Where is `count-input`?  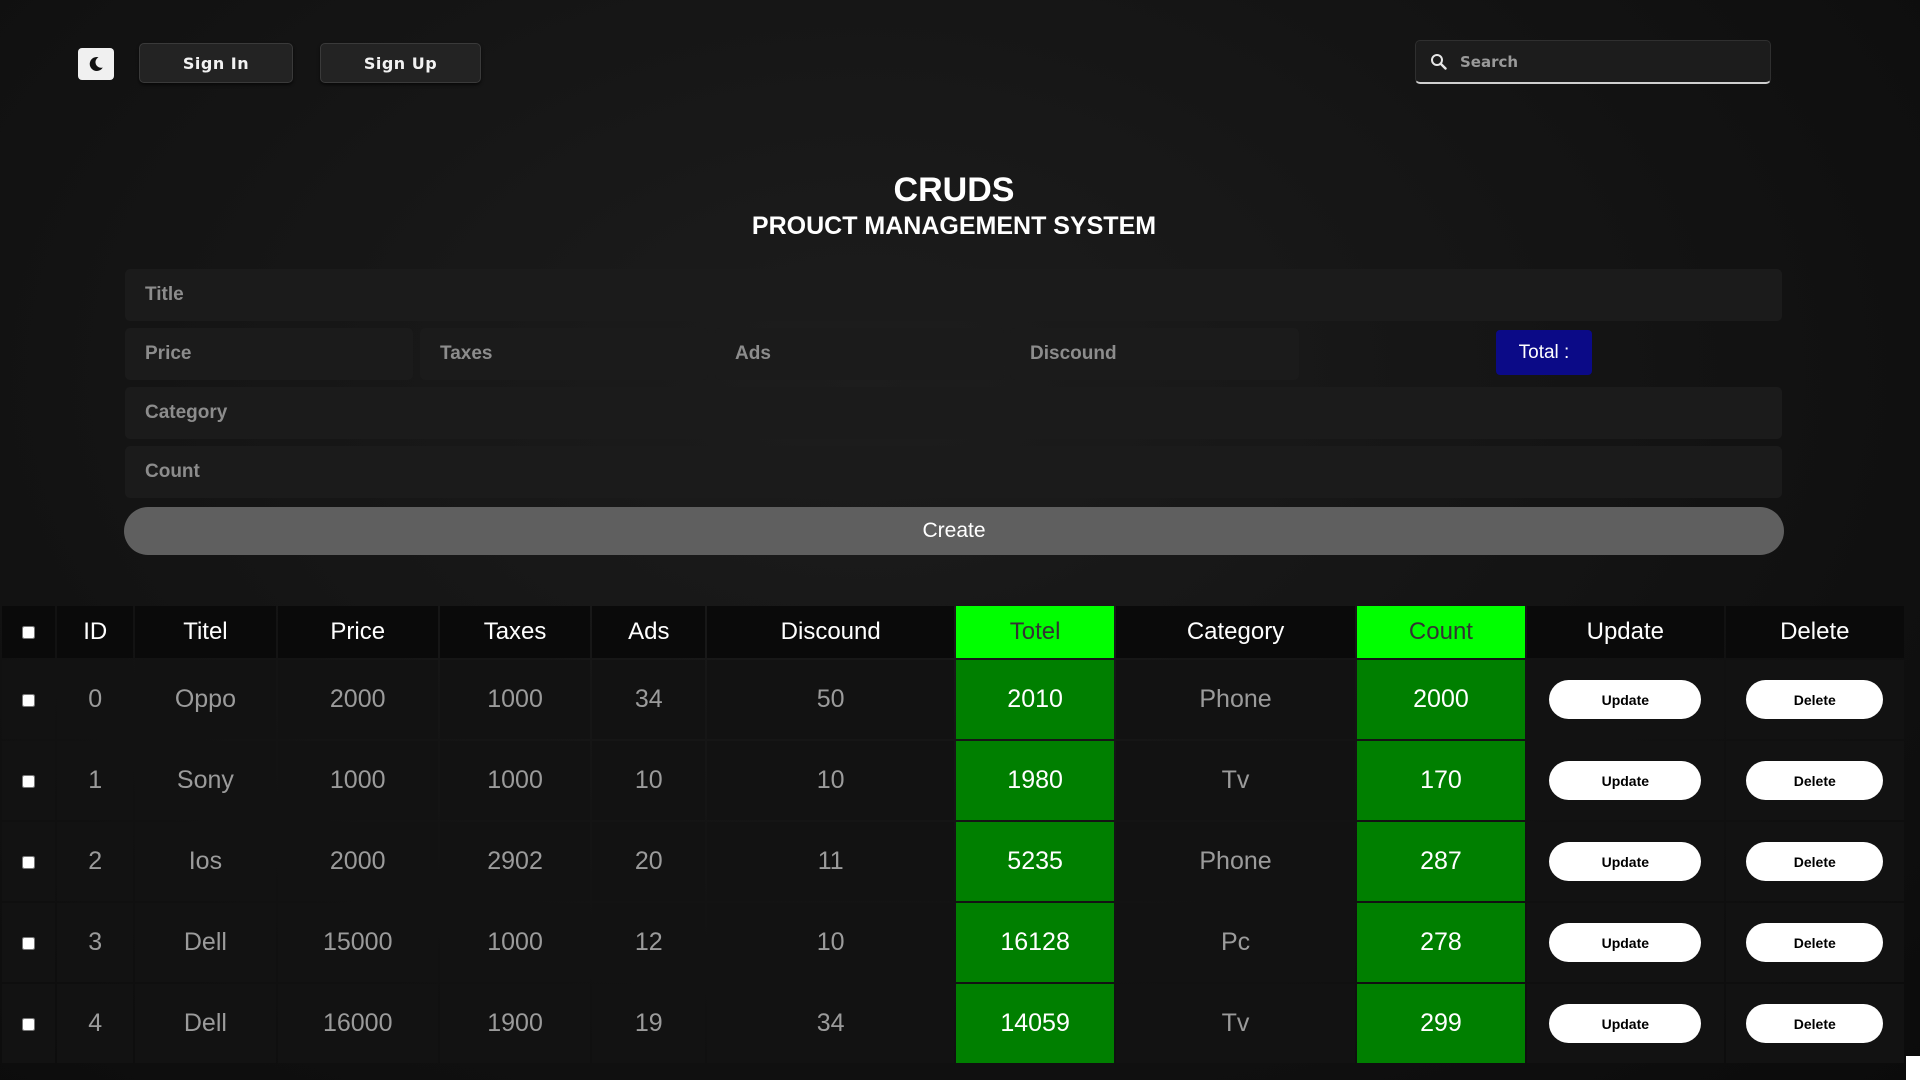
count-input is located at coordinates (953, 472).